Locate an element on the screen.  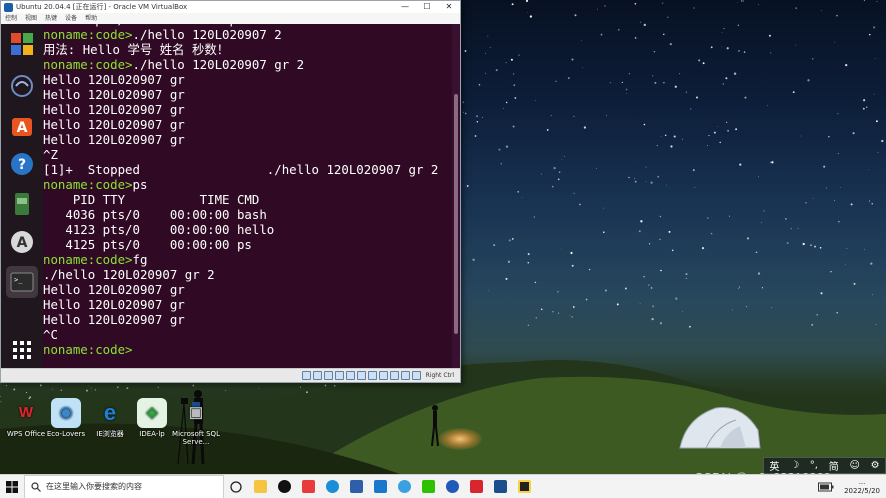
cpu-icon is located at coordinates (394, 375).